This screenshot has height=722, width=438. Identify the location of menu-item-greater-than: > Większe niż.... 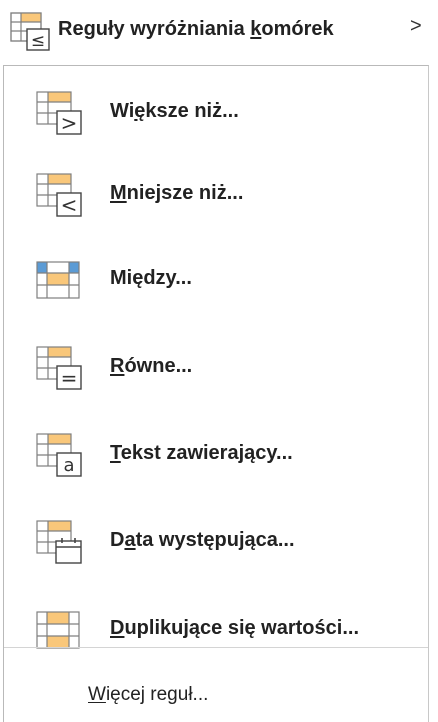
(216, 113).